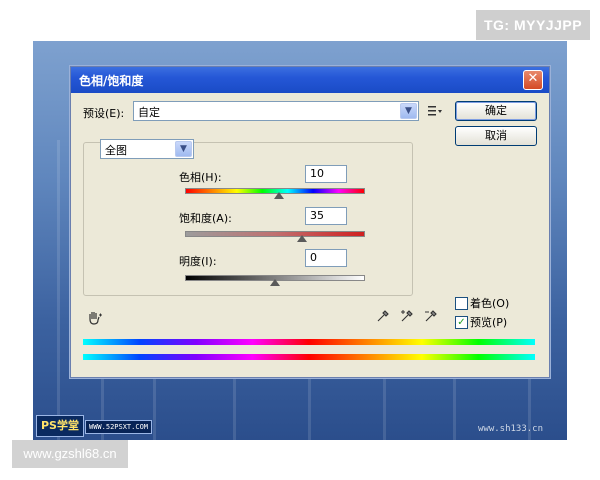 The image size is (600, 480). I want to click on watermark-bottom: www.gzshl68.cn, so click(70, 454).